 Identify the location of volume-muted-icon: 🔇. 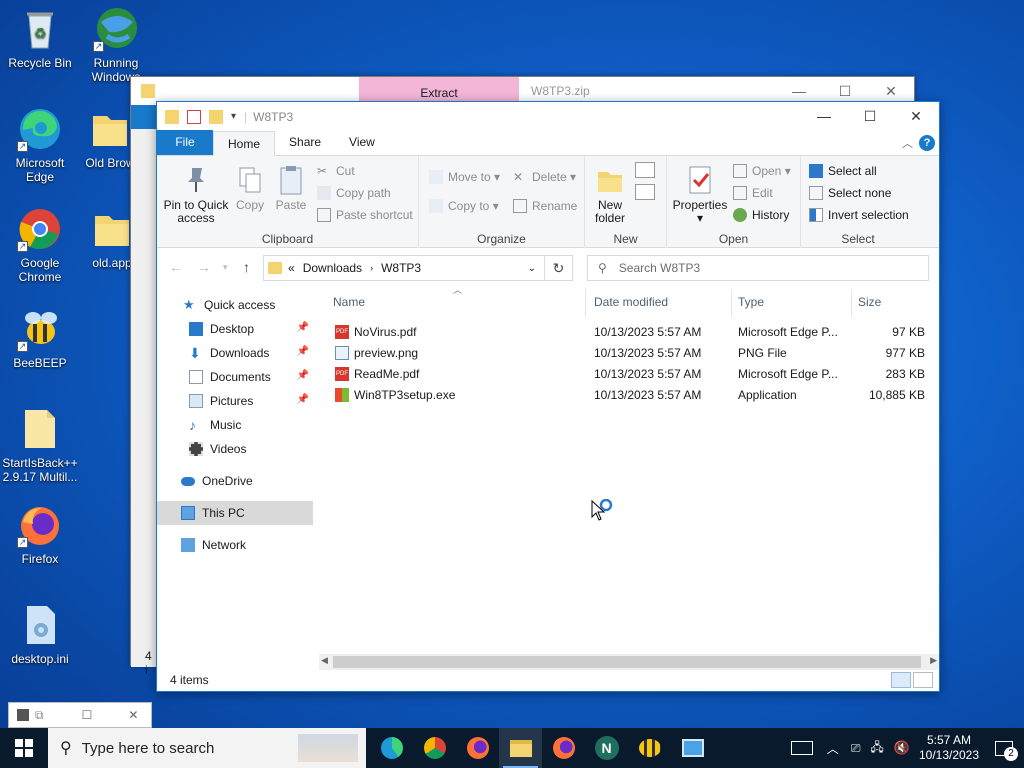
(902, 748).